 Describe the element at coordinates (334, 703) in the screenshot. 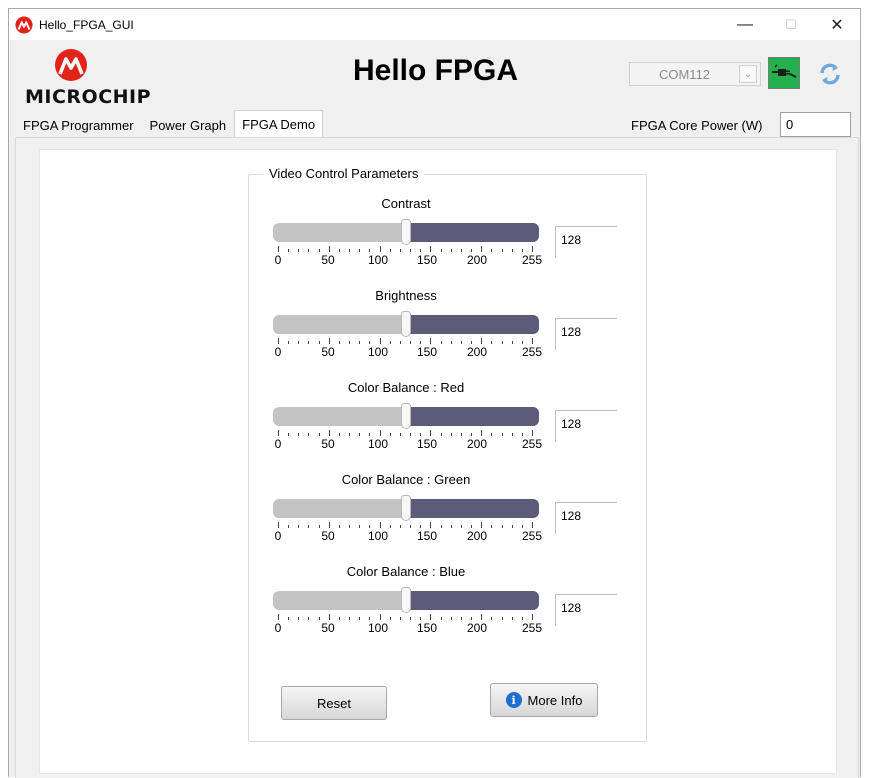

I see `reset-button: Reset` at that location.